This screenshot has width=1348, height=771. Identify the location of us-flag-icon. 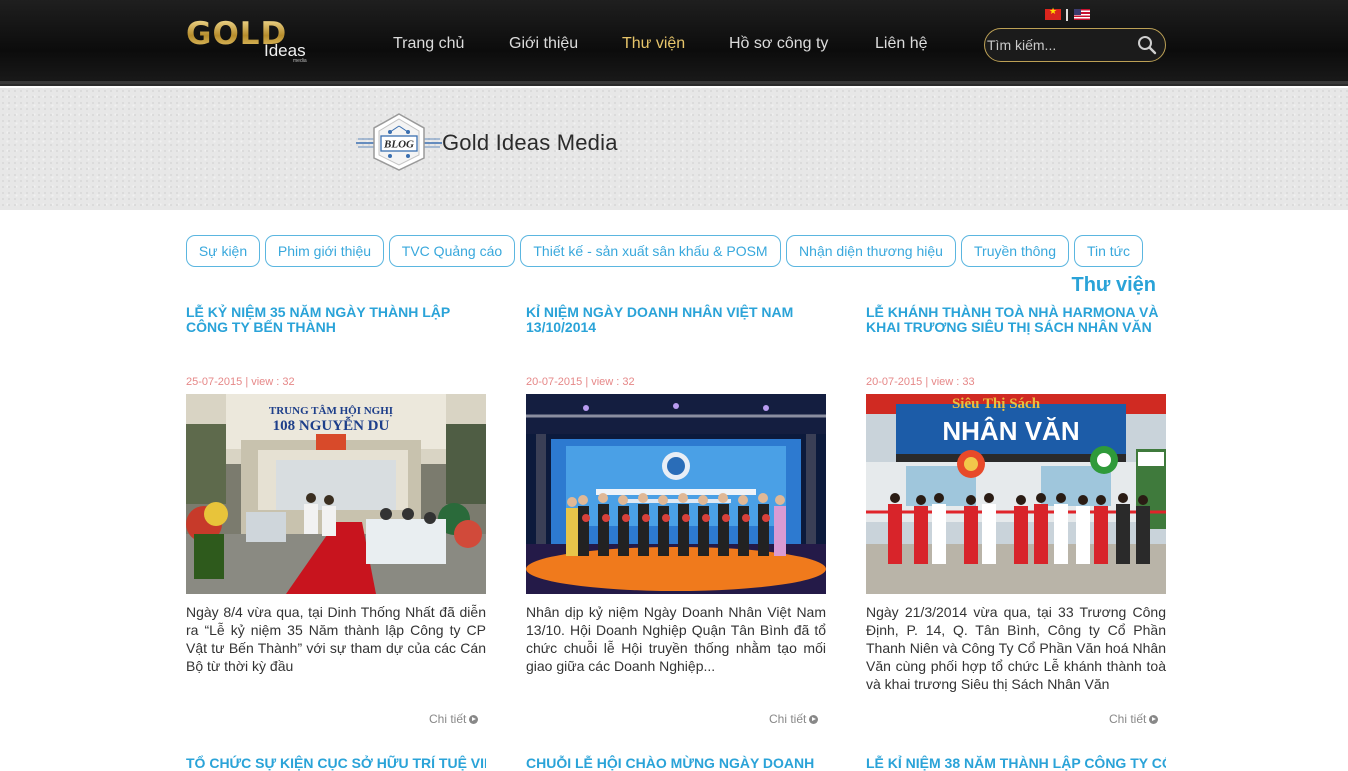
(1082, 14).